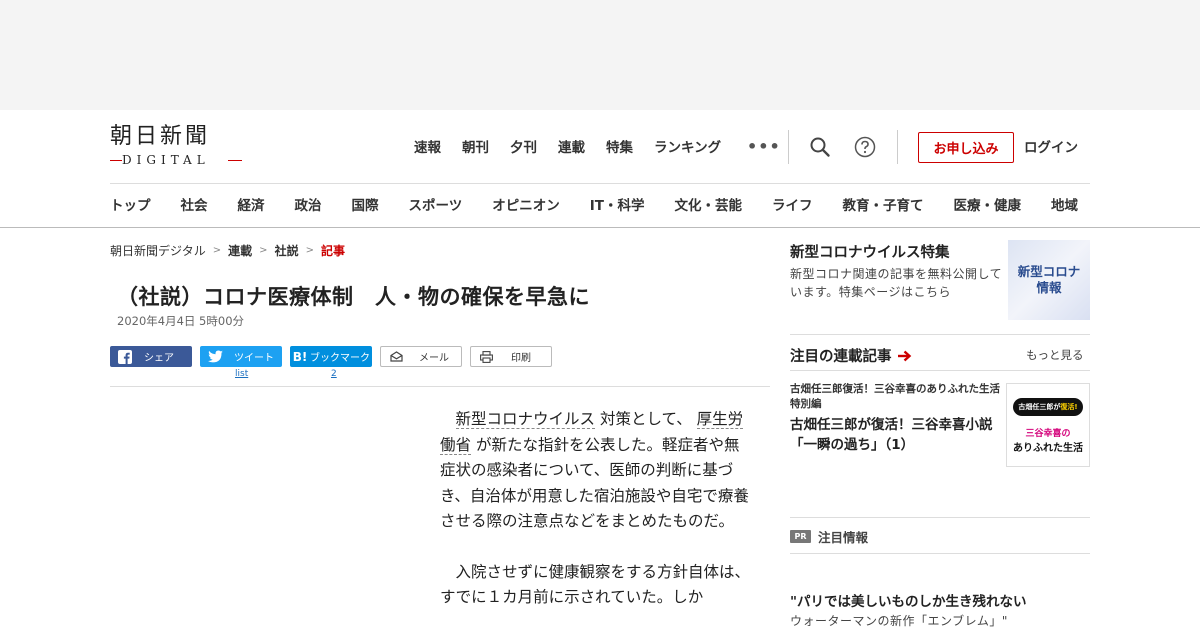 The height and width of the screenshot is (630, 1200). I want to click on pr-section-label: 注目情報, so click(843, 537).